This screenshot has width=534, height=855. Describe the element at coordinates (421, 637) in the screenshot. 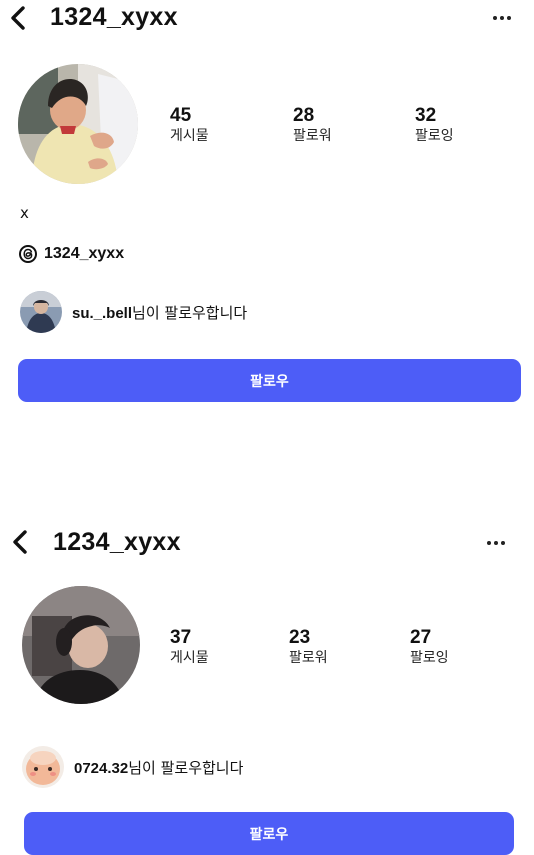

I see `stat-count: 27` at that location.